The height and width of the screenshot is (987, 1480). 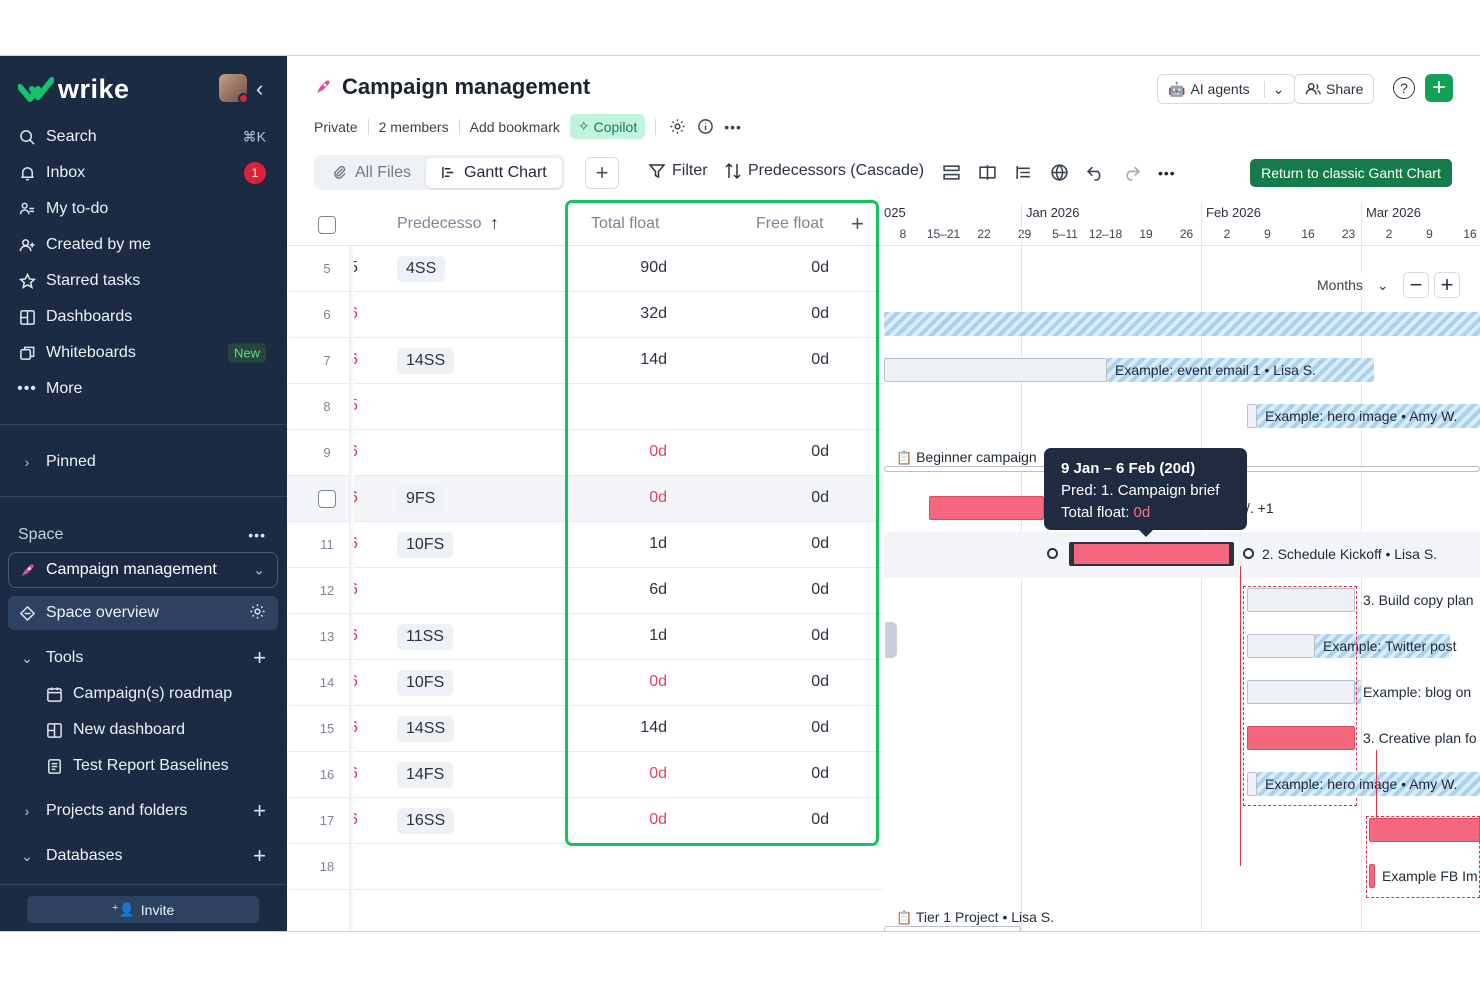 I want to click on avatar, so click(x=234, y=89).